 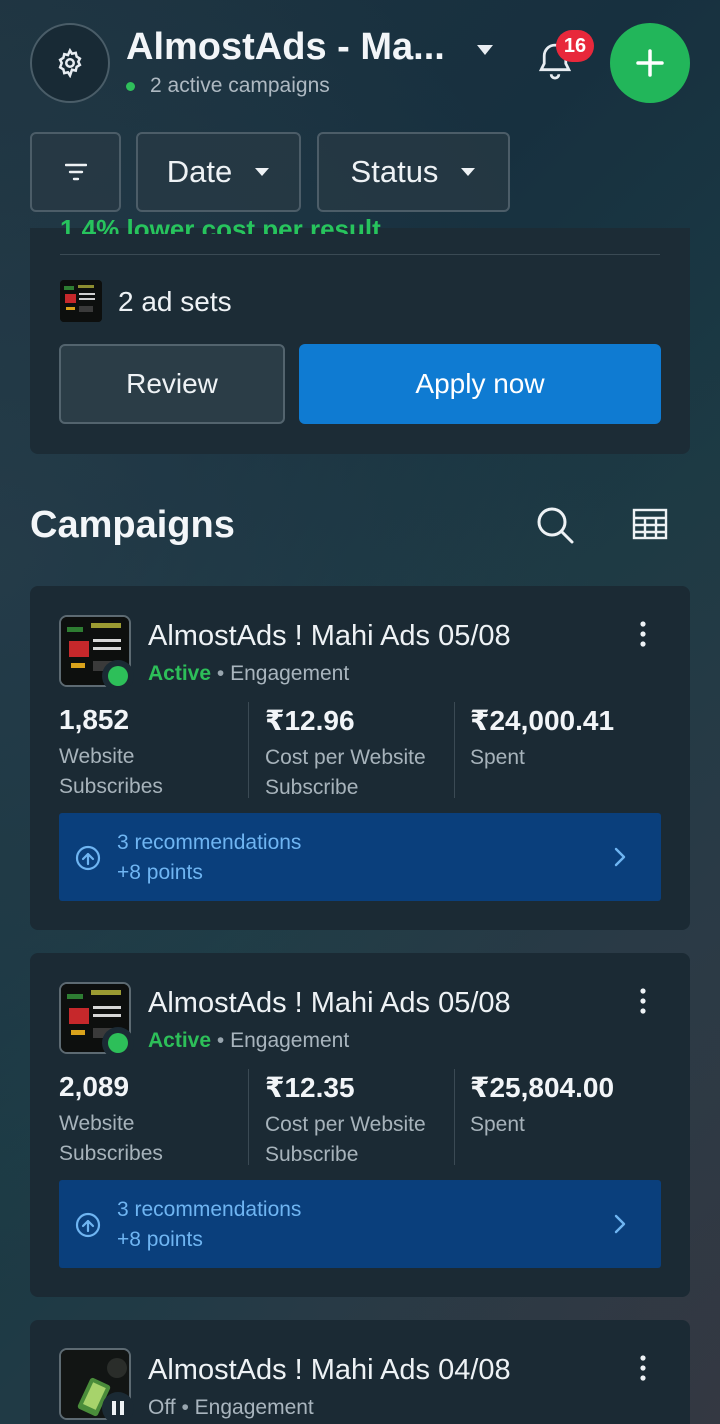 What do you see at coordinates (560, 1105) in the screenshot?
I see `metric-spent: ₹25,804.00 Spent` at bounding box center [560, 1105].